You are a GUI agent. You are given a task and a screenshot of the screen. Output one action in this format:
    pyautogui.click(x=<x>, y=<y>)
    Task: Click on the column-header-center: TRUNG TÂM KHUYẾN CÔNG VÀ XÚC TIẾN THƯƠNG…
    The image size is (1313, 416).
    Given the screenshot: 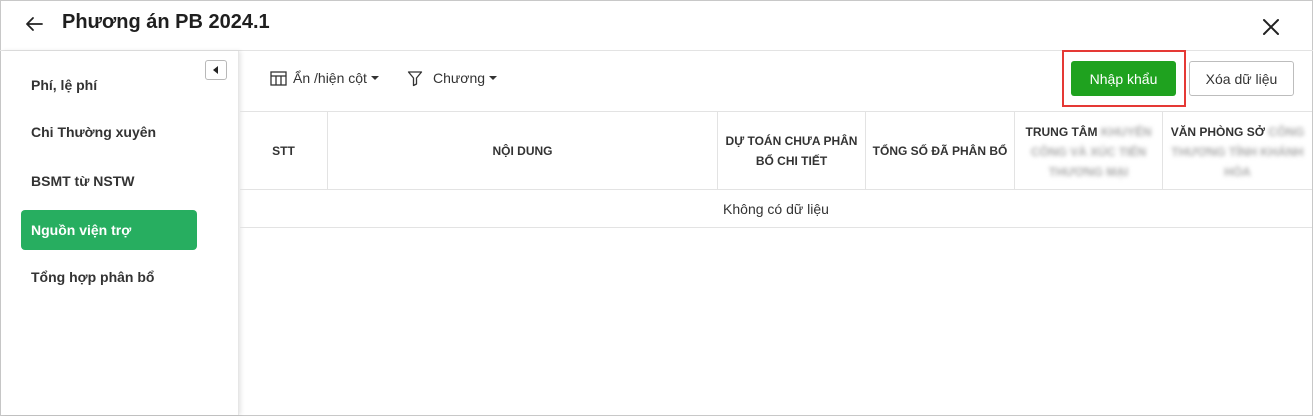 What is the action you would take?
    pyautogui.click(x=1089, y=151)
    